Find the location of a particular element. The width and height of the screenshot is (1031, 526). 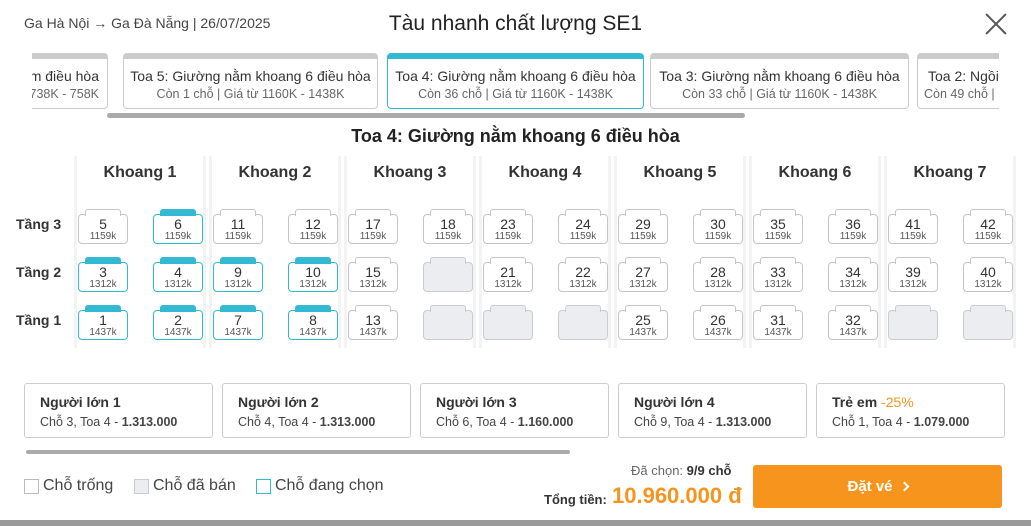

coach-scrollbar is located at coordinates (426, 115).